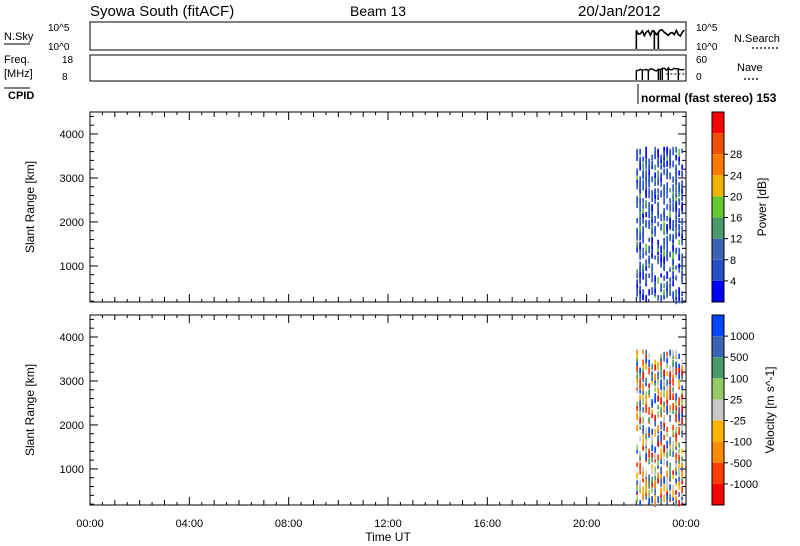 The height and width of the screenshot is (546, 800). Describe the element at coordinates (72, 179) in the screenshot. I see `y-tick-label: 3000` at that location.